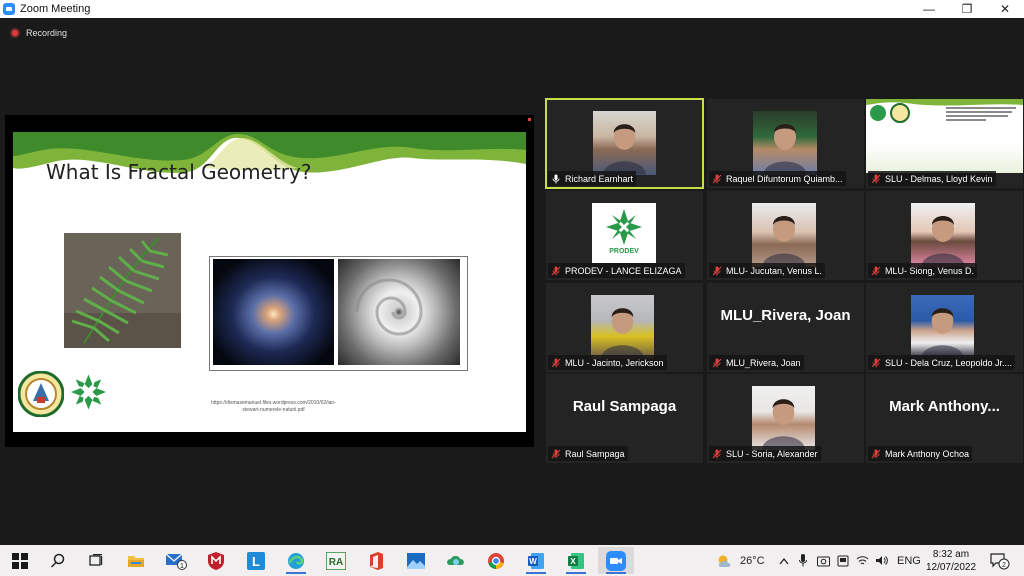 The width and height of the screenshot is (1024, 576). I want to click on volume-tray-button, so click(881, 560).